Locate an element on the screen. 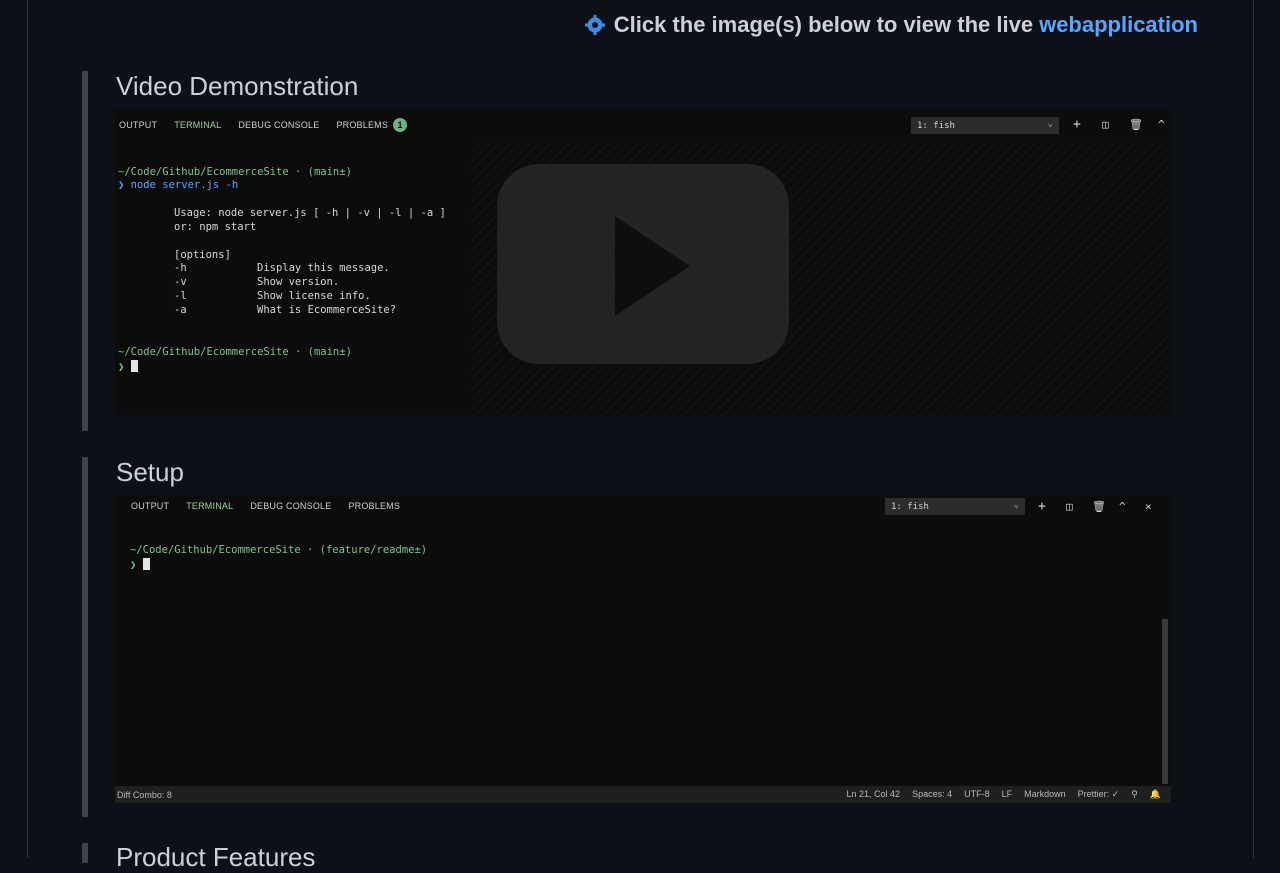 The height and width of the screenshot is (873, 1280). status-indentation: Spaces: 4 is located at coordinates (932, 794).